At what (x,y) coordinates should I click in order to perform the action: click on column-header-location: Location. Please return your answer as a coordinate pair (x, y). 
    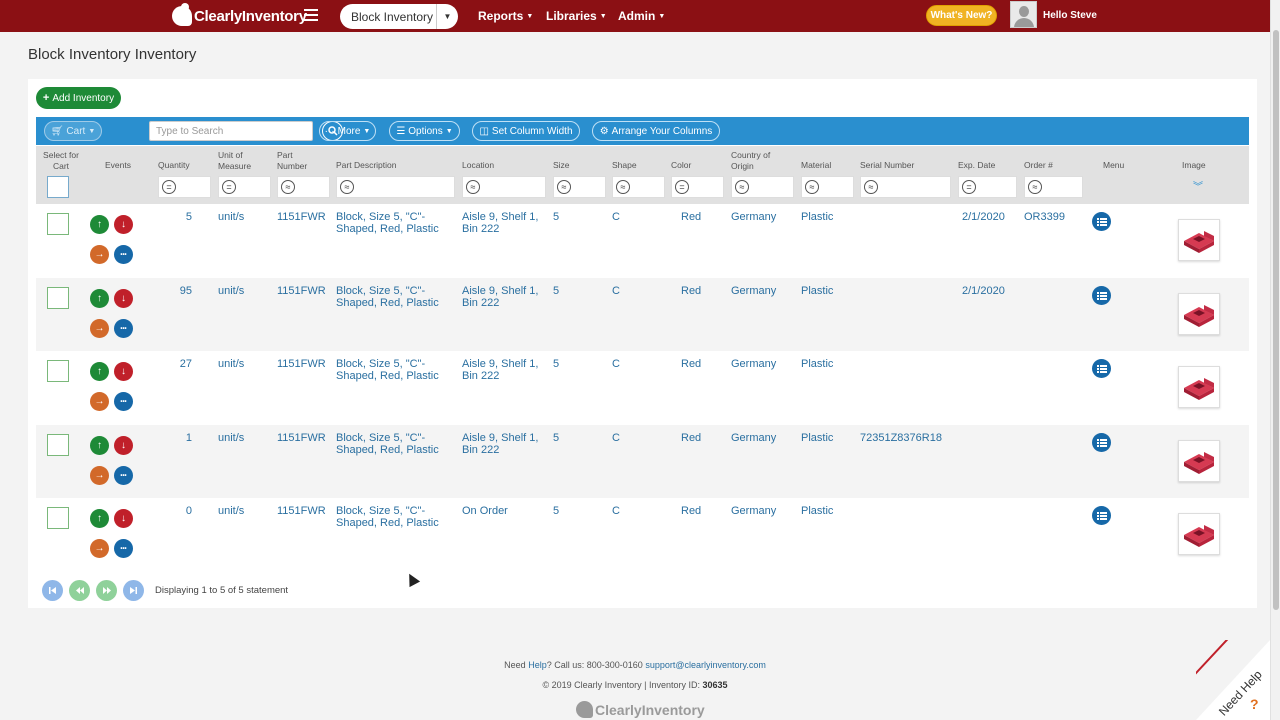
    Looking at the image, I should click on (478, 165).